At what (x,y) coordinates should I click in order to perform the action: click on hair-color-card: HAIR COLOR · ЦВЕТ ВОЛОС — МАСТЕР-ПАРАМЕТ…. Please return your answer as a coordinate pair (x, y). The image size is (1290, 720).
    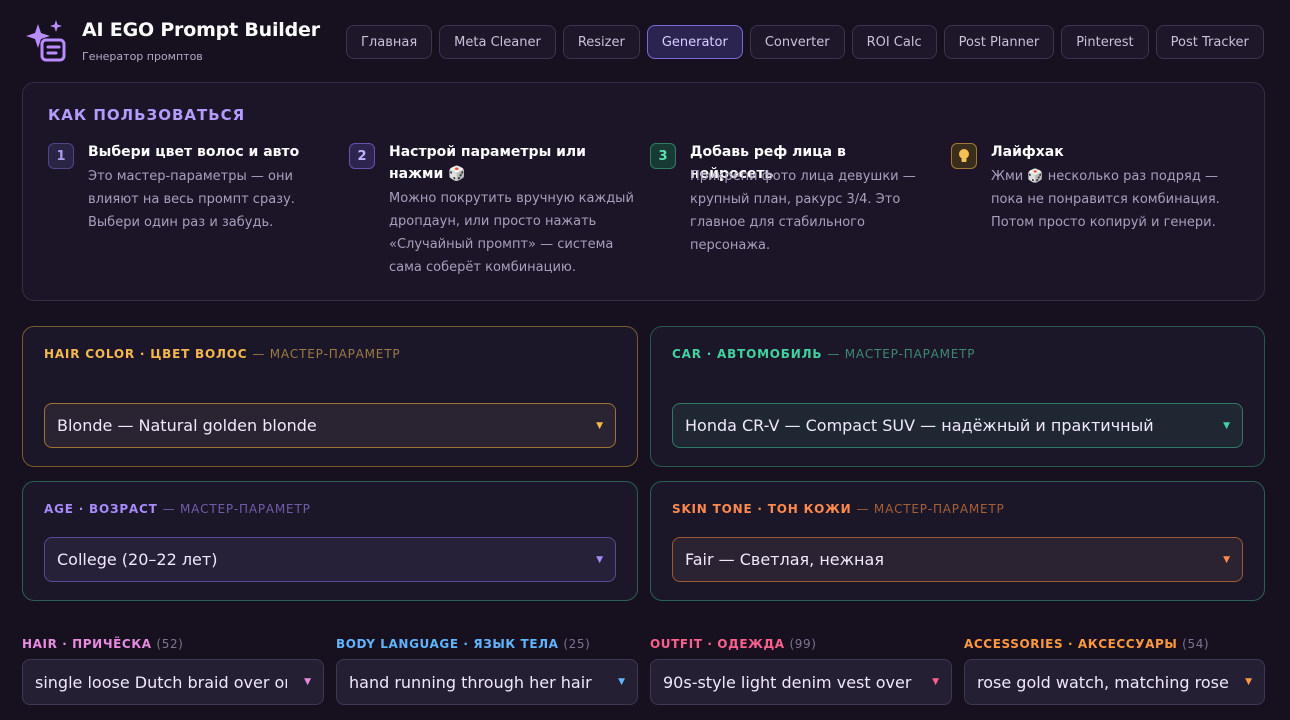
    Looking at the image, I should click on (330, 396).